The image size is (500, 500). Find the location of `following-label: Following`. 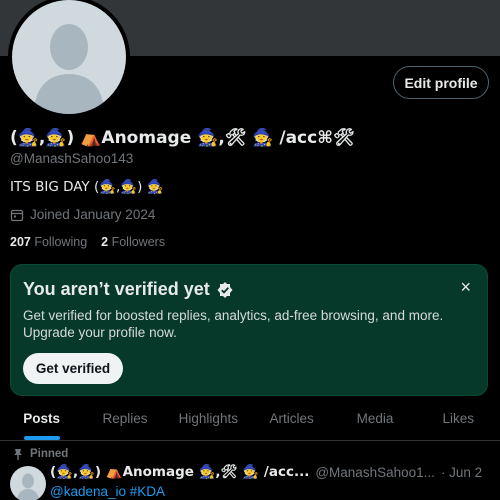

following-label: Following is located at coordinates (61, 242).